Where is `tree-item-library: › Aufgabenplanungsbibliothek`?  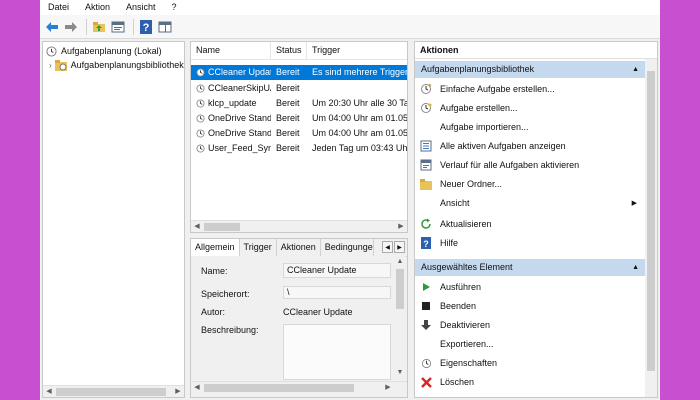
tree-item-library: › Aufgabenplanungsbibliothek is located at coordinates (113, 65).